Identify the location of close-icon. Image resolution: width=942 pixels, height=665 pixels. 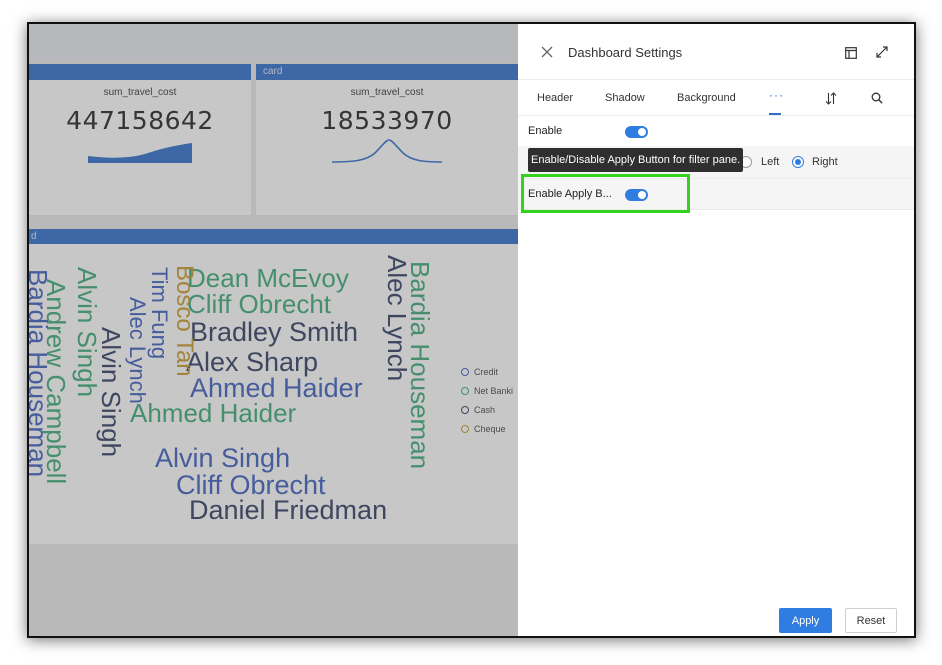
(547, 52).